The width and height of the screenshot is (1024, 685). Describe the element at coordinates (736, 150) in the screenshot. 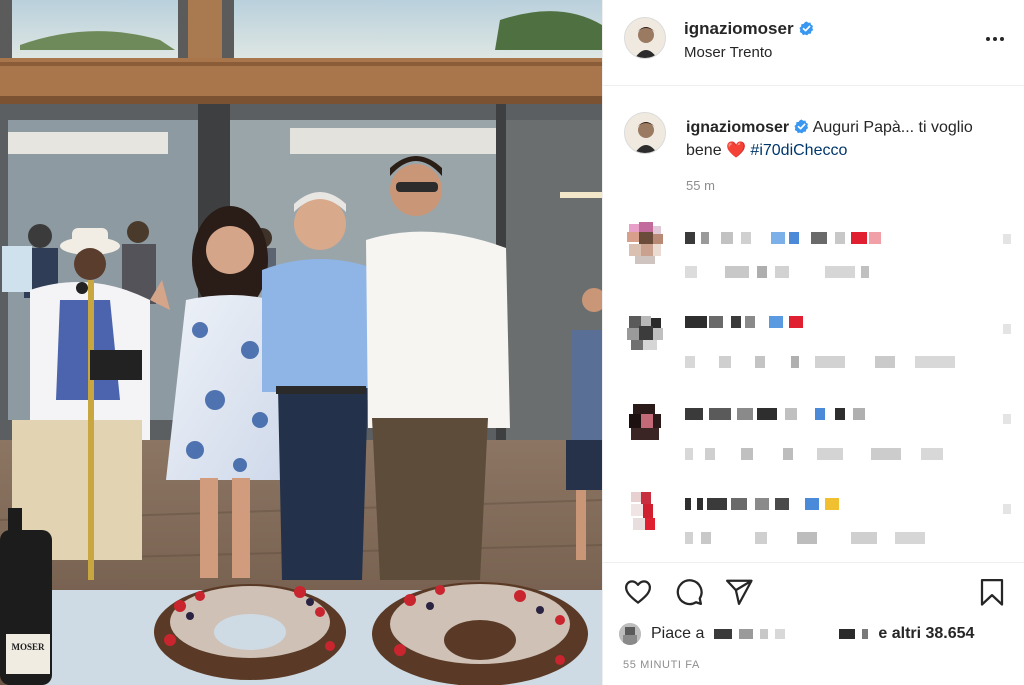

I see `heart-emoji: ❤️` at that location.